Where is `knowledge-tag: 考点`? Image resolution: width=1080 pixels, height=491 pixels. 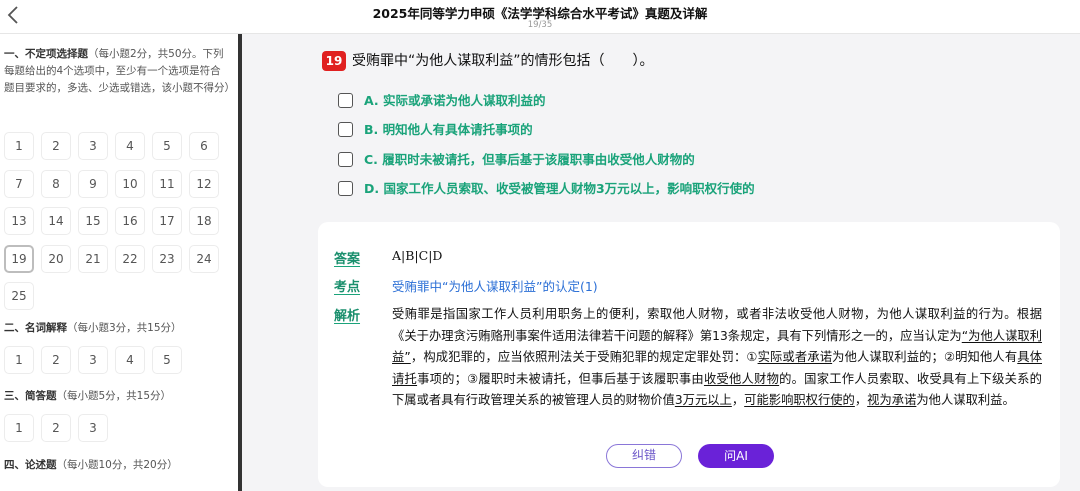 knowledge-tag: 考点 is located at coordinates (347, 287).